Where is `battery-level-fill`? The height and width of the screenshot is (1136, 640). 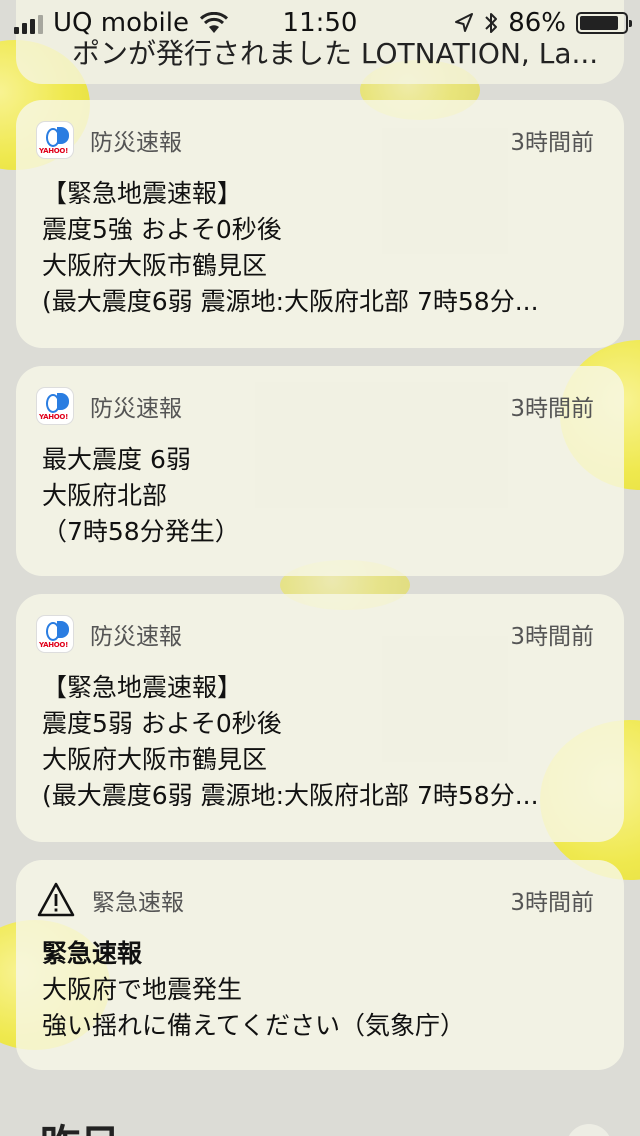
battery-level-fill is located at coordinates (599, 23).